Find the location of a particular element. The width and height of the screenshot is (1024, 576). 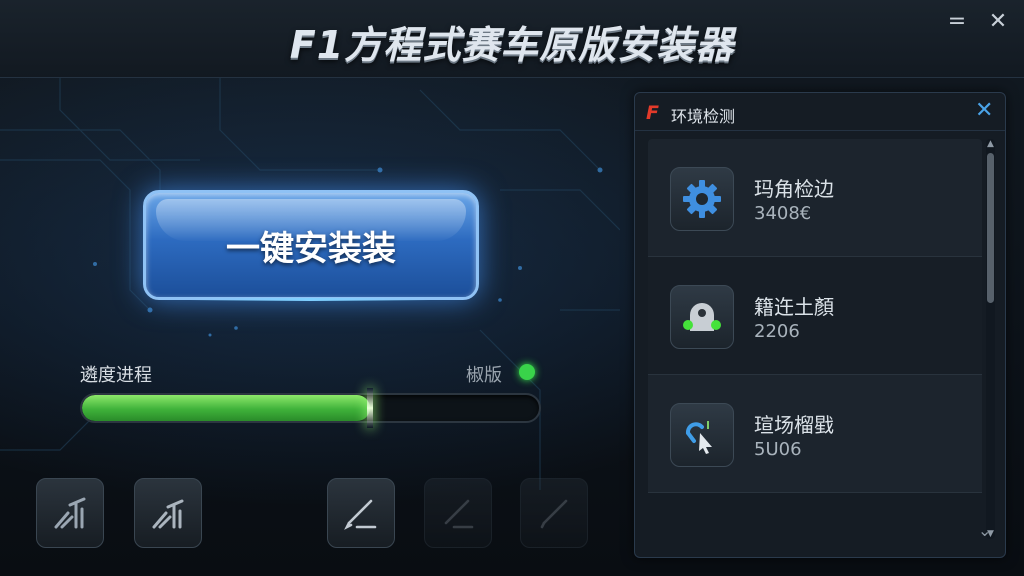

title-bar: F1方程式赛车原版安装器 = ✕ is located at coordinates (512, 39).